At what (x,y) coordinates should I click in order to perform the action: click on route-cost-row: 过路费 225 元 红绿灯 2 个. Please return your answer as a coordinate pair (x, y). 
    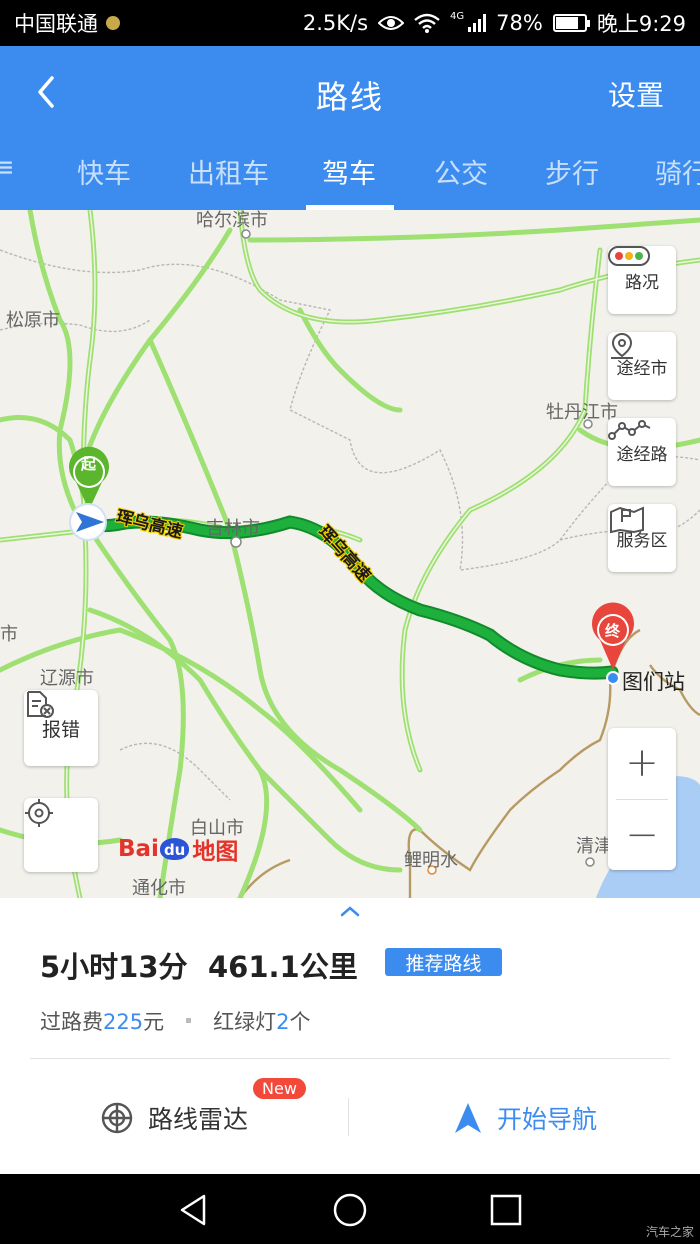
    Looking at the image, I should click on (175, 1021).